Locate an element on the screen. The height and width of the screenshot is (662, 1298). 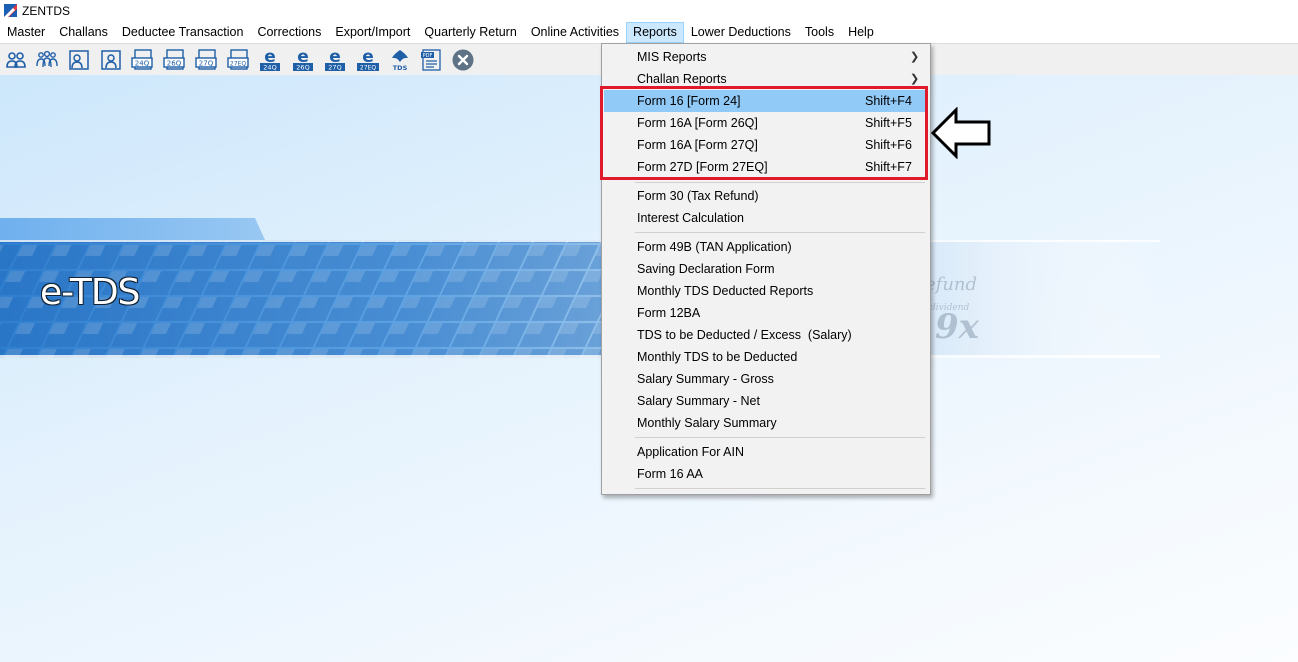
menu-item-saving-declaration-form: Saving Declaration Form is located at coordinates (766, 269).